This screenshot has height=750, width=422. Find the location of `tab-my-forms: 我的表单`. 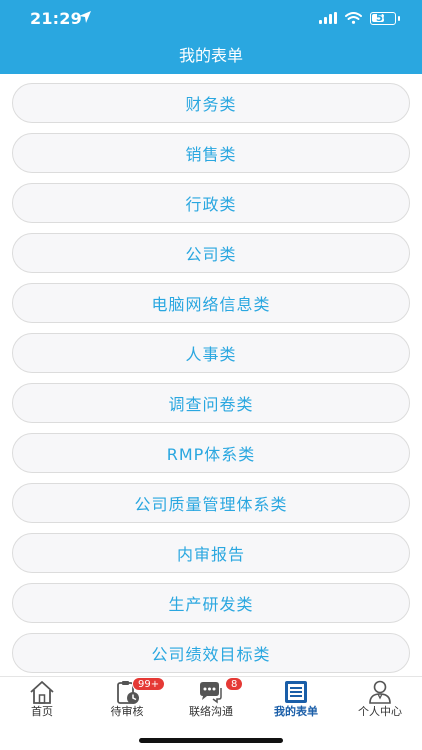

tab-my-forms: 我的表单 is located at coordinates (296, 701).